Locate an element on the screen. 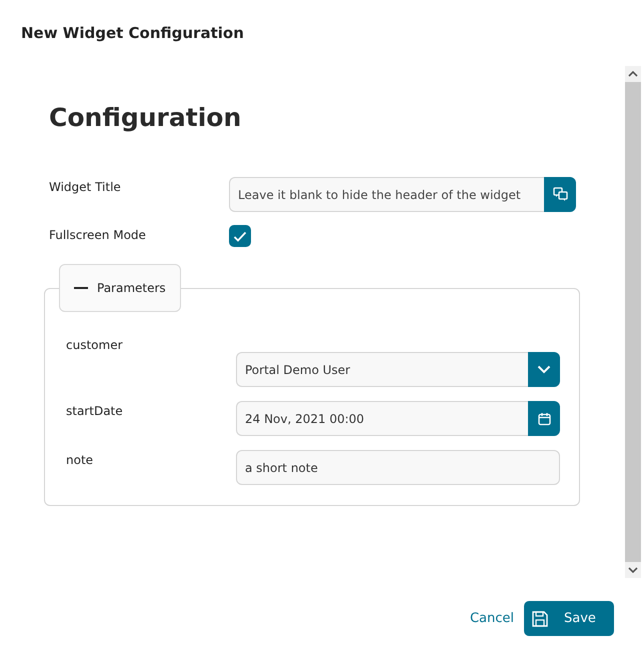 The width and height of the screenshot is (642, 655). calendar-icon is located at coordinates (544, 419).